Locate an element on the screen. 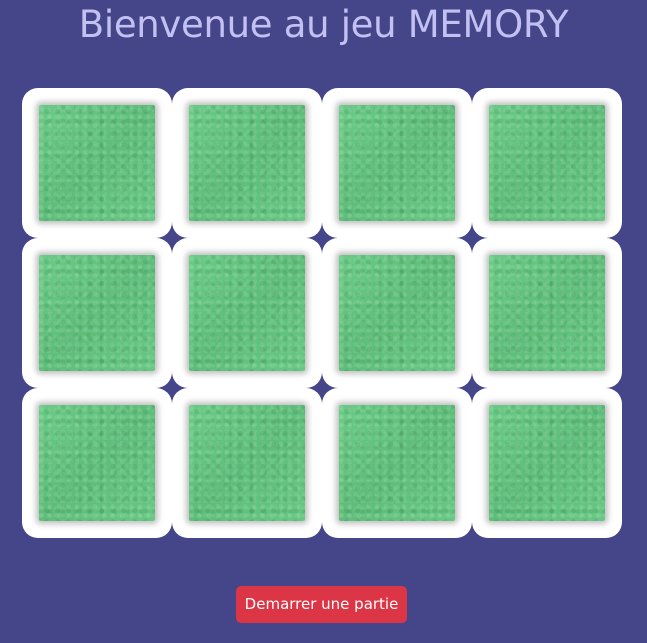 The height and width of the screenshot is (643, 647). start-game-button: Demarrer une partie is located at coordinates (321, 604).